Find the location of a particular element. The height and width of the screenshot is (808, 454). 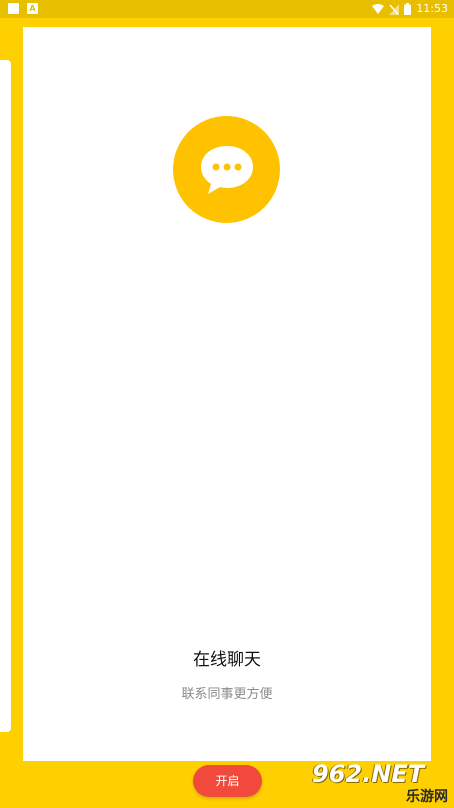

wifi-icon is located at coordinates (378, 9).